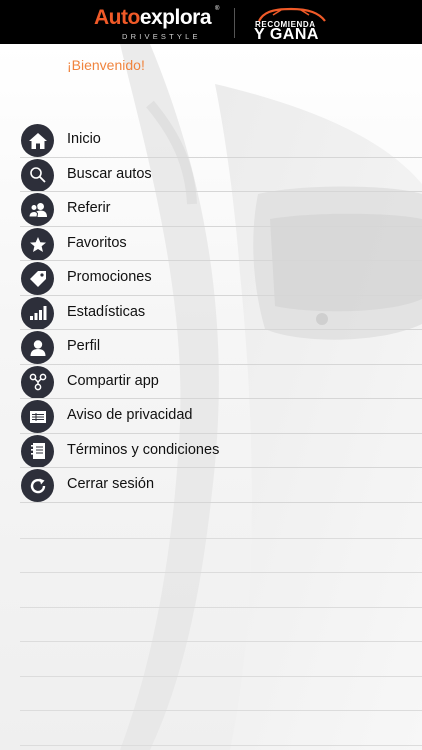 Image resolution: width=422 pixels, height=750 pixels. What do you see at coordinates (130, 415) in the screenshot?
I see `menu-label-aviso-de-privacidad: Aviso de privacidad` at bounding box center [130, 415].